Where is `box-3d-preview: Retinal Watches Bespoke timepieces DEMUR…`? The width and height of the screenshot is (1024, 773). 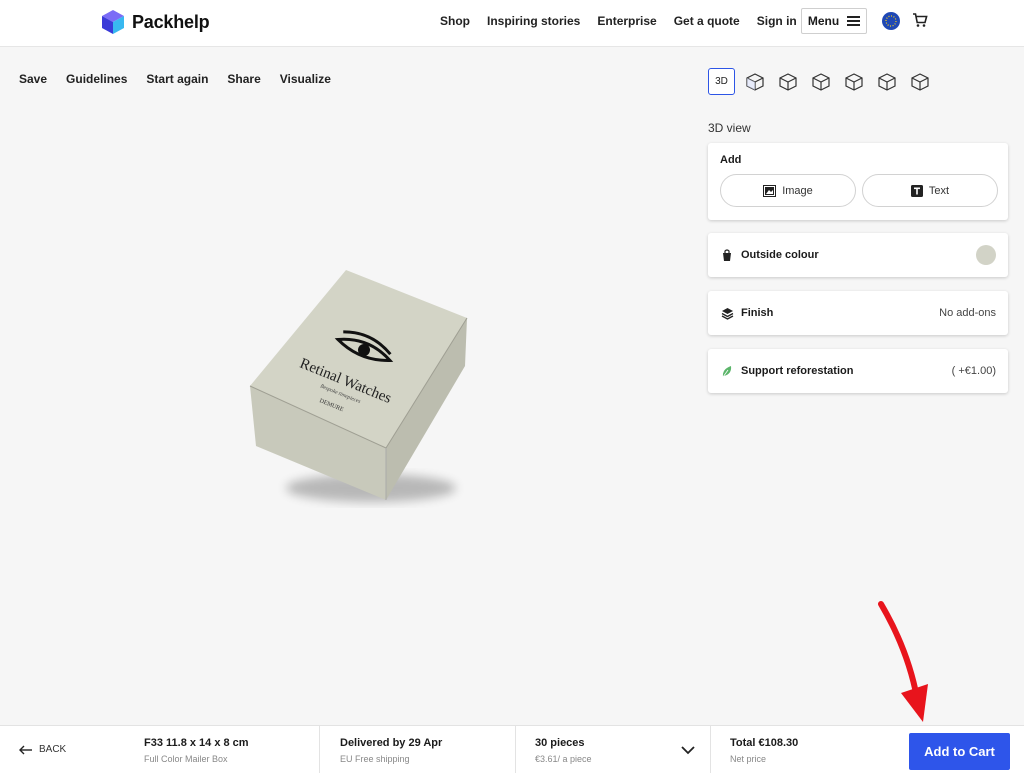 box-3d-preview: Retinal Watches Bespoke timepieces DEMUR… is located at coordinates (358, 389).